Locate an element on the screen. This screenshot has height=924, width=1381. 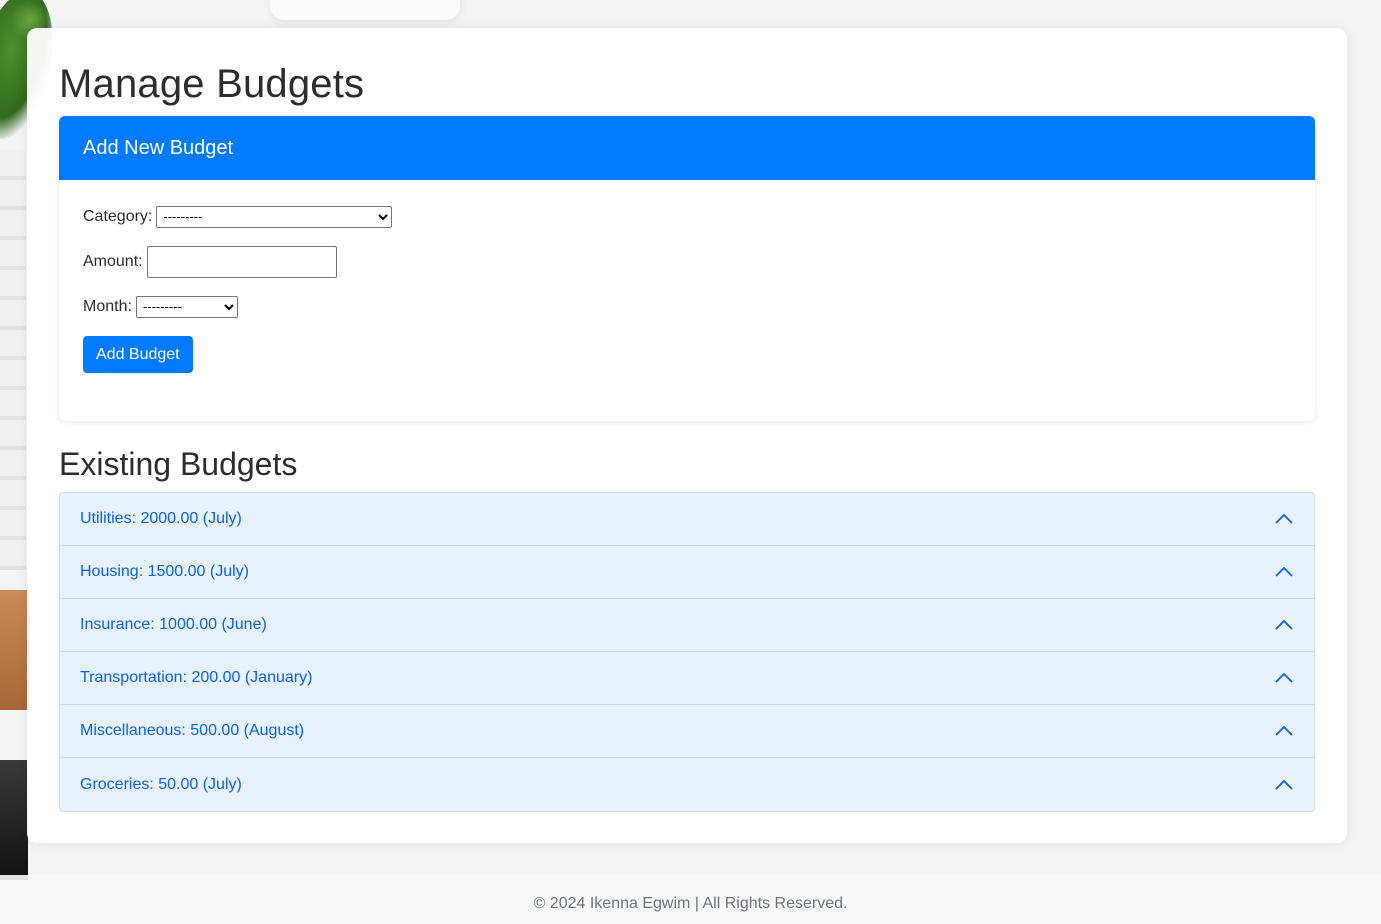
budget-item-label: Transportation: 200.00 (January) is located at coordinates (196, 677).